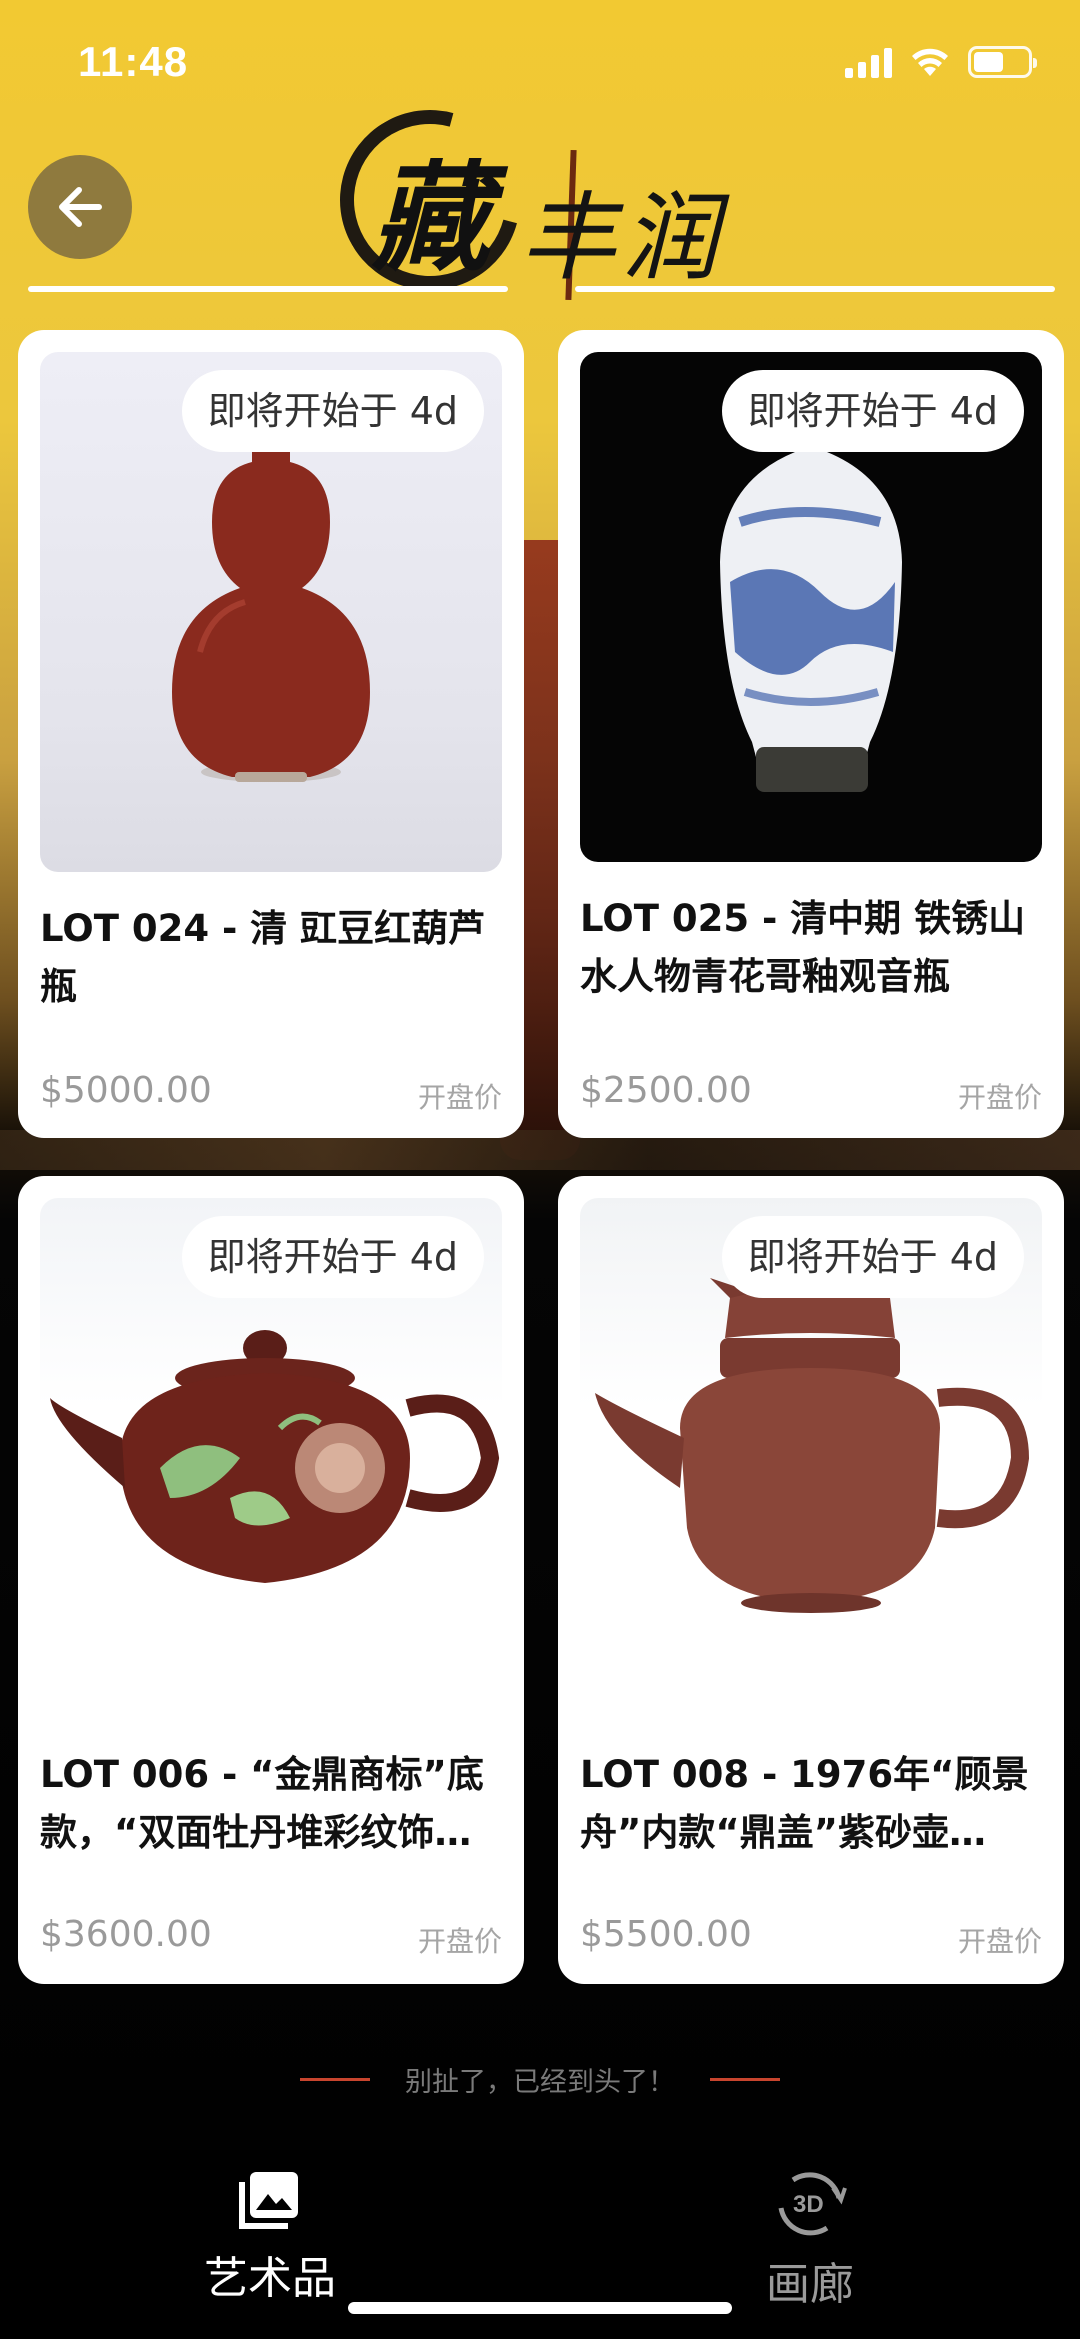 Image resolution: width=1080 pixels, height=2339 pixels. I want to click on end-of-list-text: 别扯了，已经到头了！, so click(540, 2082).